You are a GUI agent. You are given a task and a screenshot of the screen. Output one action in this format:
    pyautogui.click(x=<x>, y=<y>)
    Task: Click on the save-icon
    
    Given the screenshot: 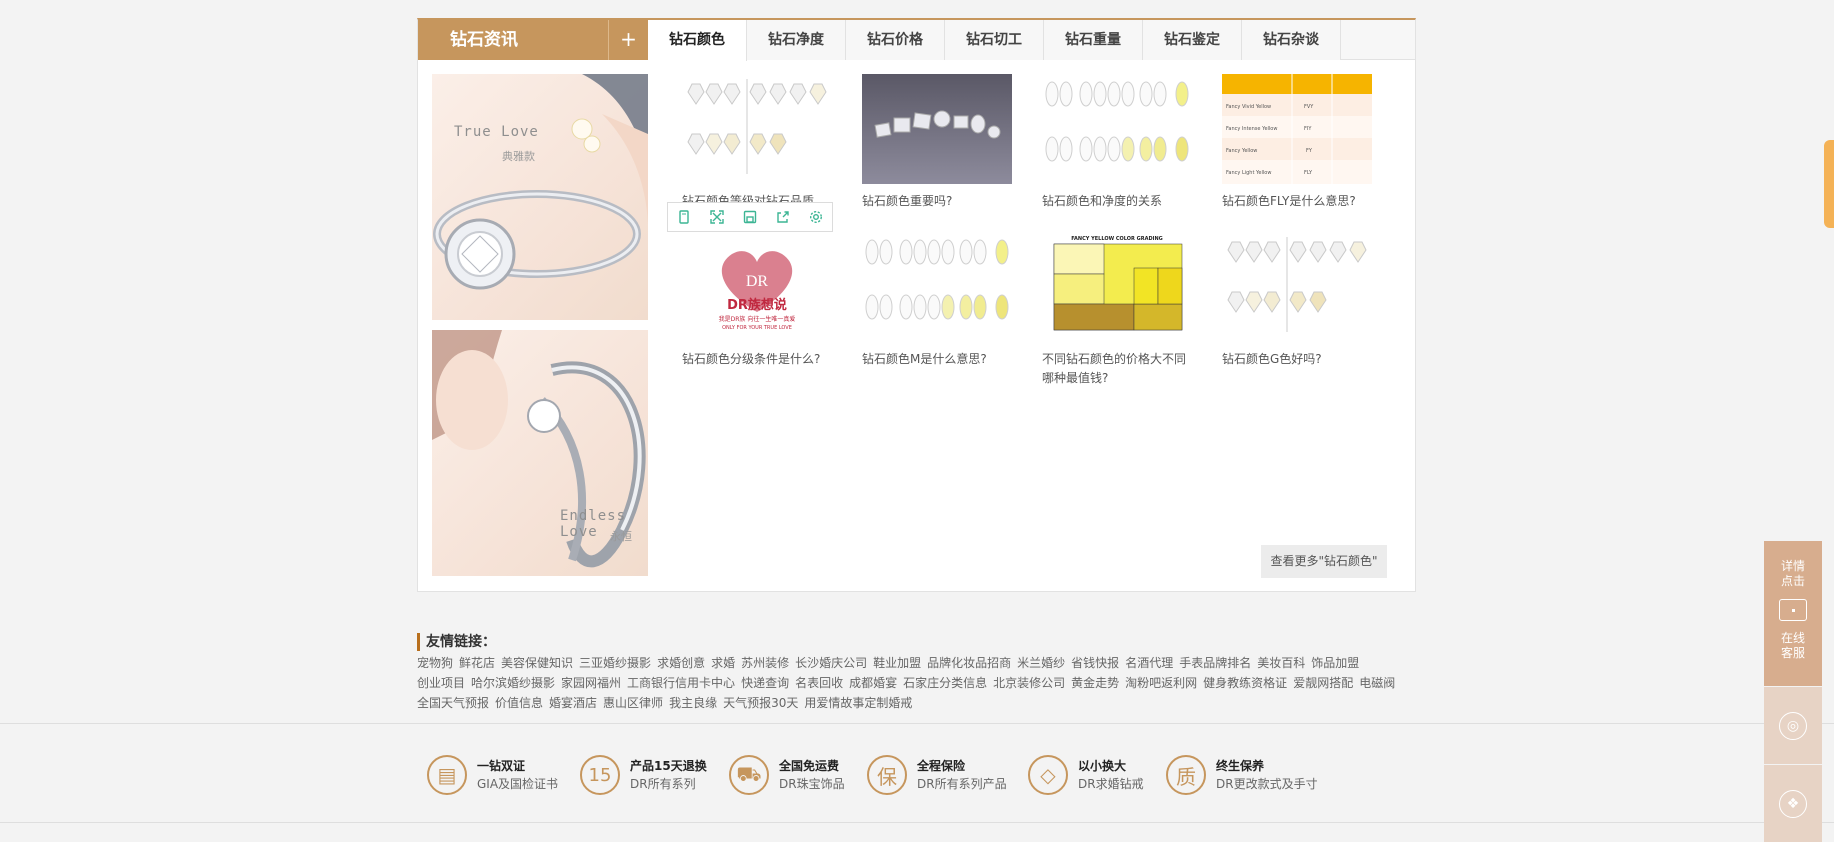 What is the action you would take?
    pyautogui.click(x=750, y=217)
    